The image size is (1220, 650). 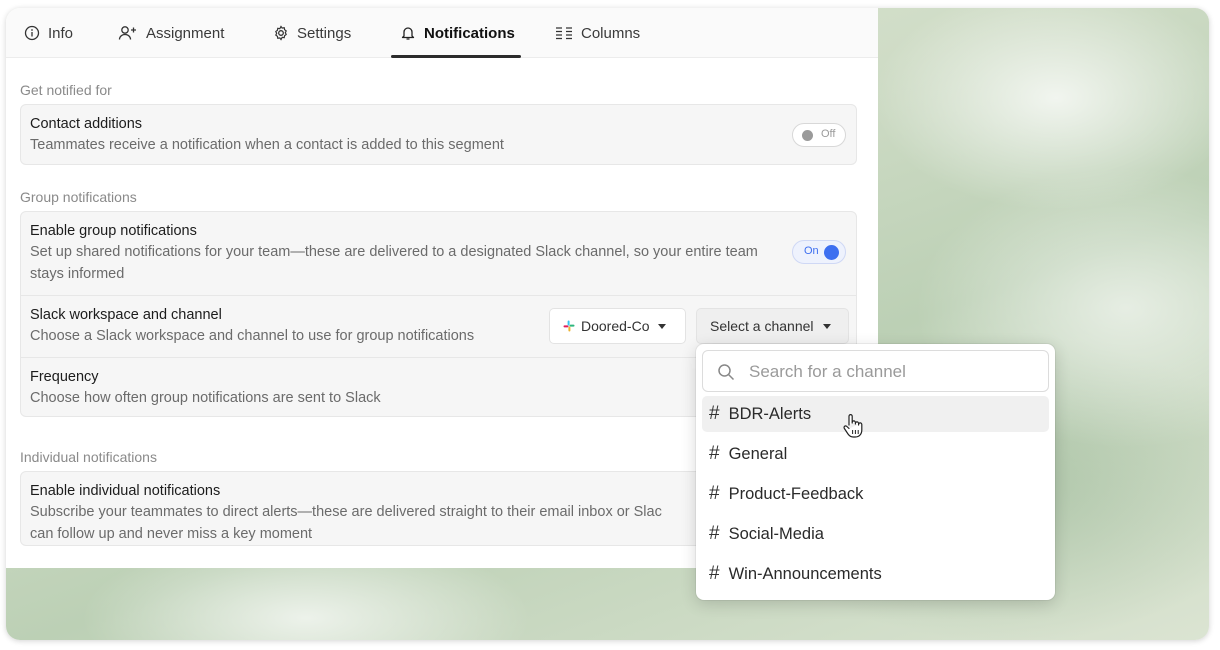 What do you see at coordinates (894, 372) in the screenshot?
I see `channel-search-input` at bounding box center [894, 372].